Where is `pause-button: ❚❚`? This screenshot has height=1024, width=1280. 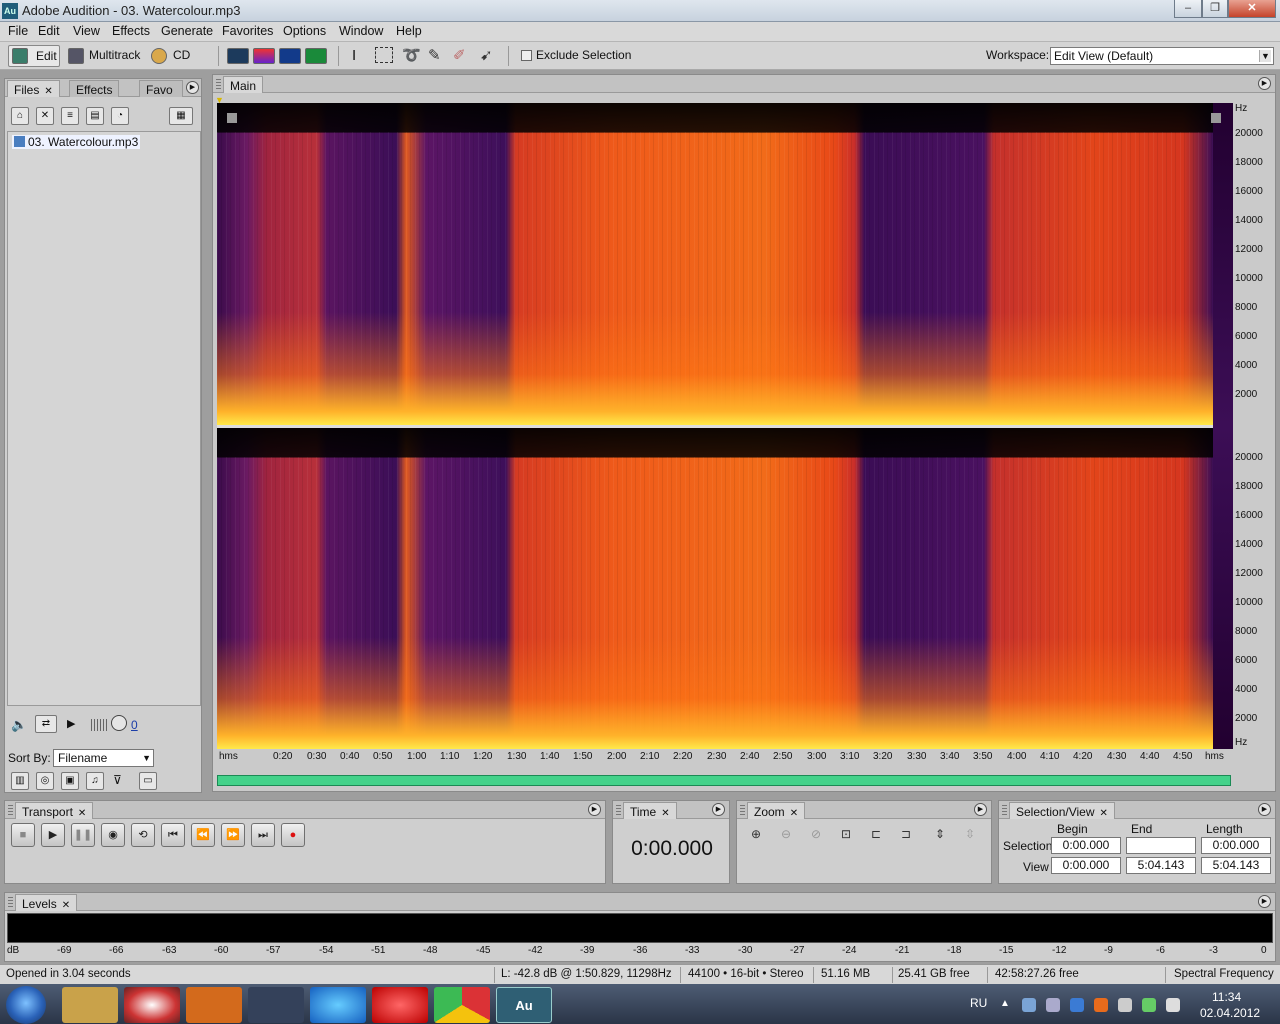 pause-button: ❚❚ is located at coordinates (83, 835).